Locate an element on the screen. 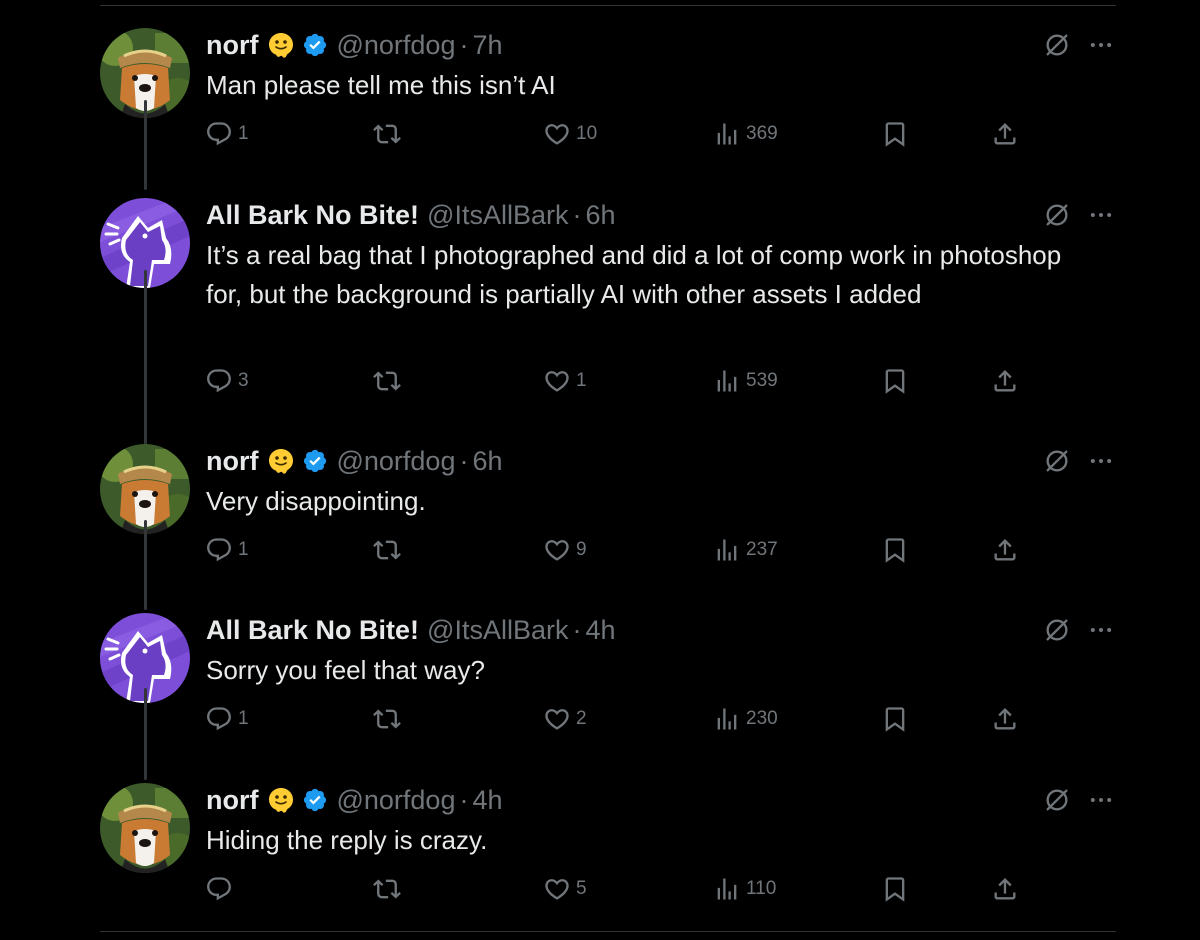 The height and width of the screenshot is (940, 1200). like-button: 10 is located at coordinates (569, 134).